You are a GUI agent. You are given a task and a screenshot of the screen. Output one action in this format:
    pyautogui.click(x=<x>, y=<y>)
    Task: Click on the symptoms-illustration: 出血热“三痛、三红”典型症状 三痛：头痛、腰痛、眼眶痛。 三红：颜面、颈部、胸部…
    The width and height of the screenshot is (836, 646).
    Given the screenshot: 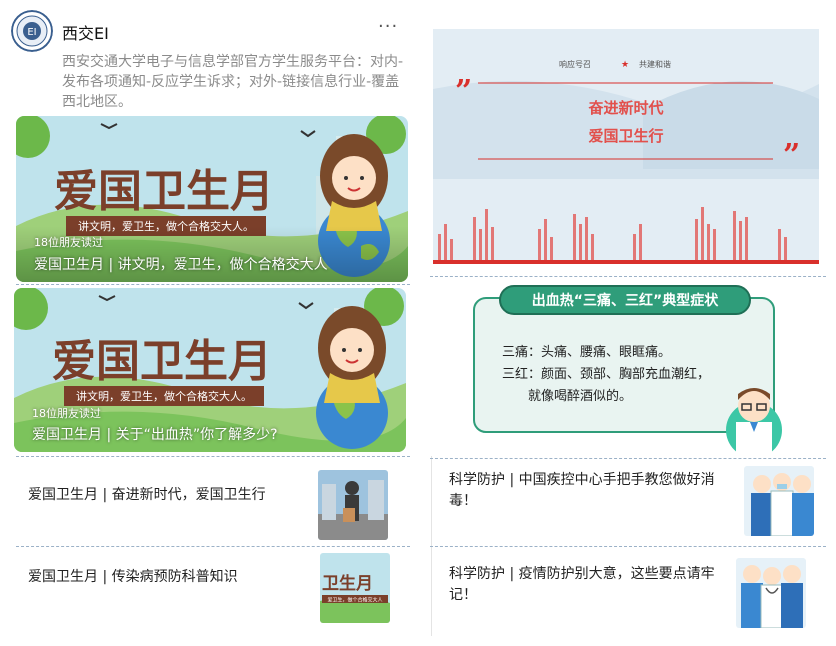 What is the action you would take?
    pyautogui.click(x=627, y=368)
    